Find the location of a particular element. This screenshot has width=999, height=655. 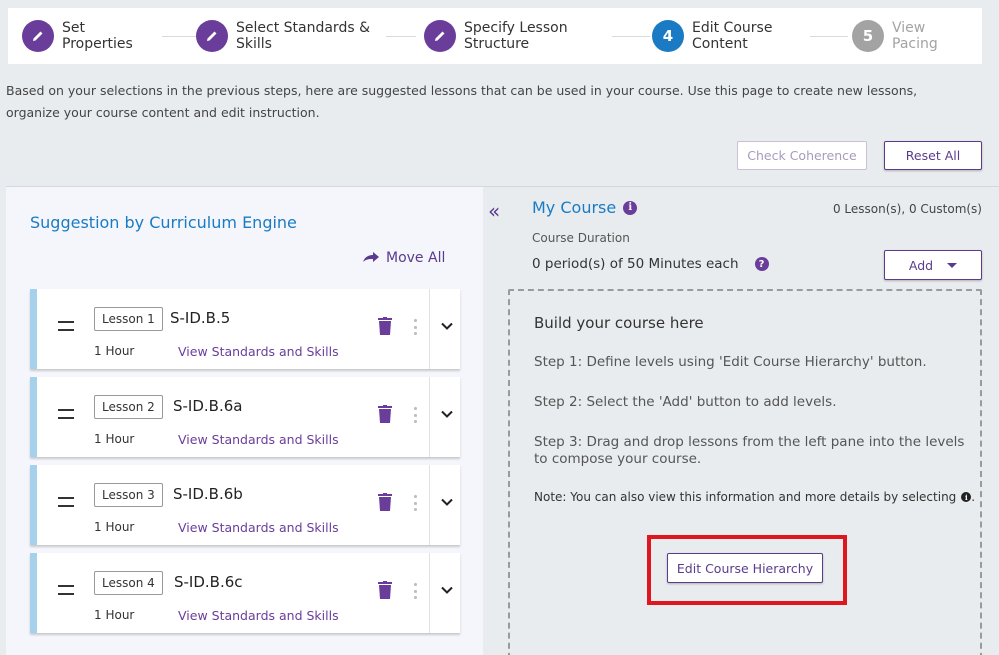

help-icon: ? is located at coordinates (761, 264).